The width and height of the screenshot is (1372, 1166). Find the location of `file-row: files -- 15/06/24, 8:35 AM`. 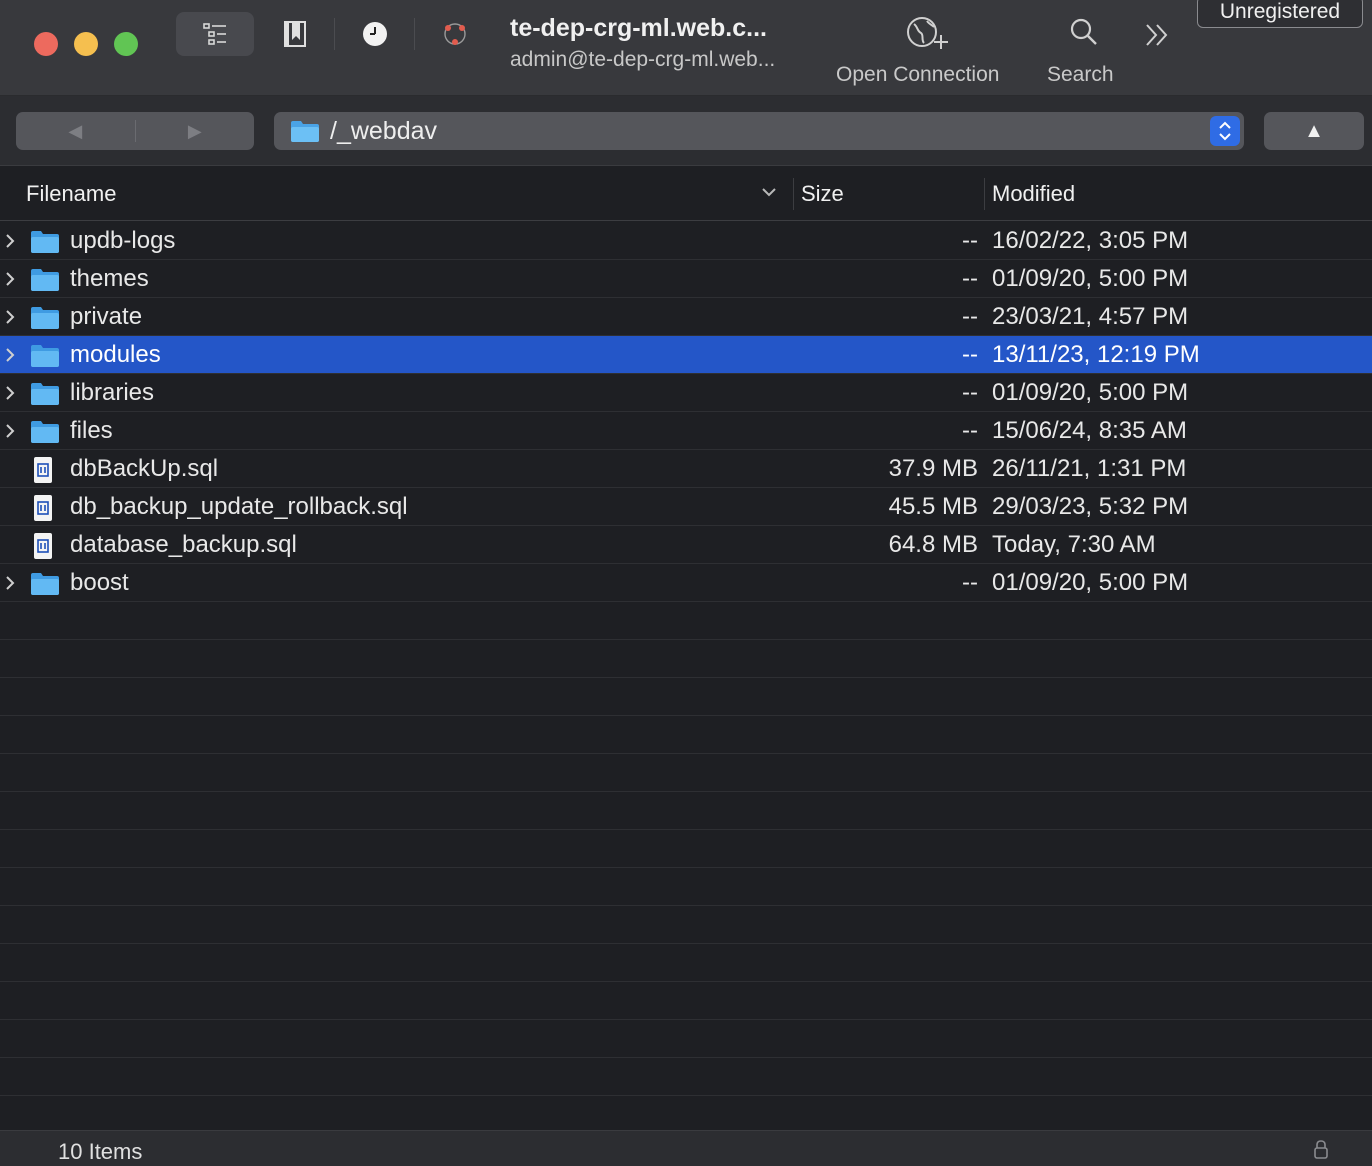

file-row: files -- 15/06/24, 8:35 AM is located at coordinates (686, 431).